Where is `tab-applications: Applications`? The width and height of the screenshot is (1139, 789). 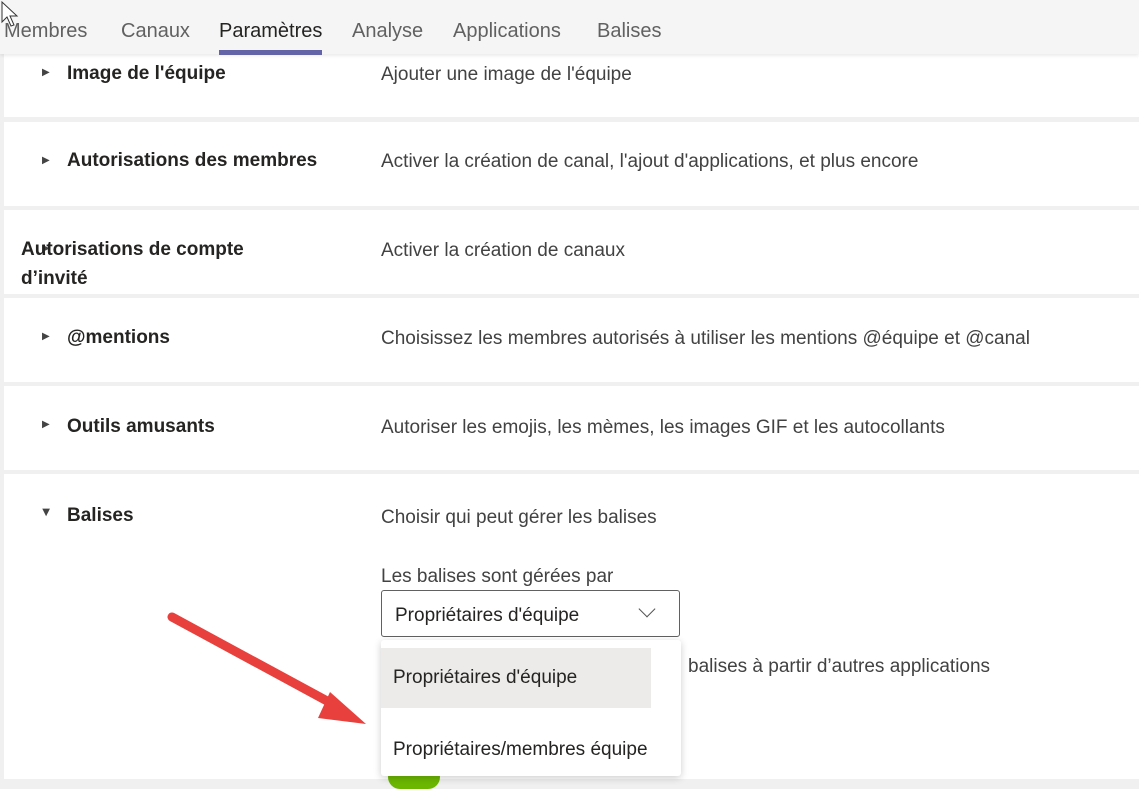
tab-applications: Applications is located at coordinates (507, 31).